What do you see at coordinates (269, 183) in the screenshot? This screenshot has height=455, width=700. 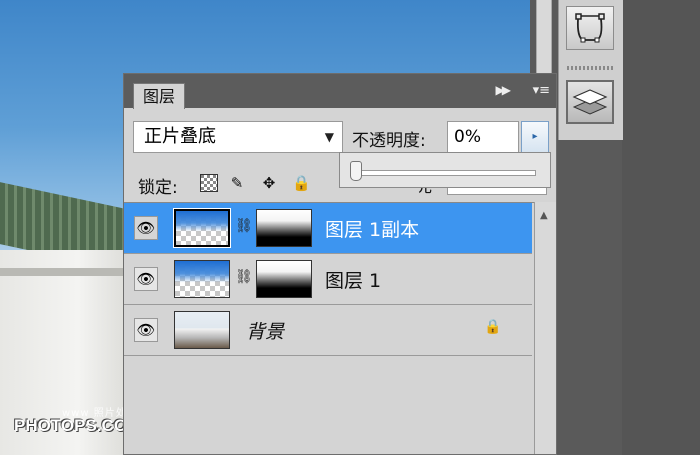 I see `lock-position-icon: ✥` at bounding box center [269, 183].